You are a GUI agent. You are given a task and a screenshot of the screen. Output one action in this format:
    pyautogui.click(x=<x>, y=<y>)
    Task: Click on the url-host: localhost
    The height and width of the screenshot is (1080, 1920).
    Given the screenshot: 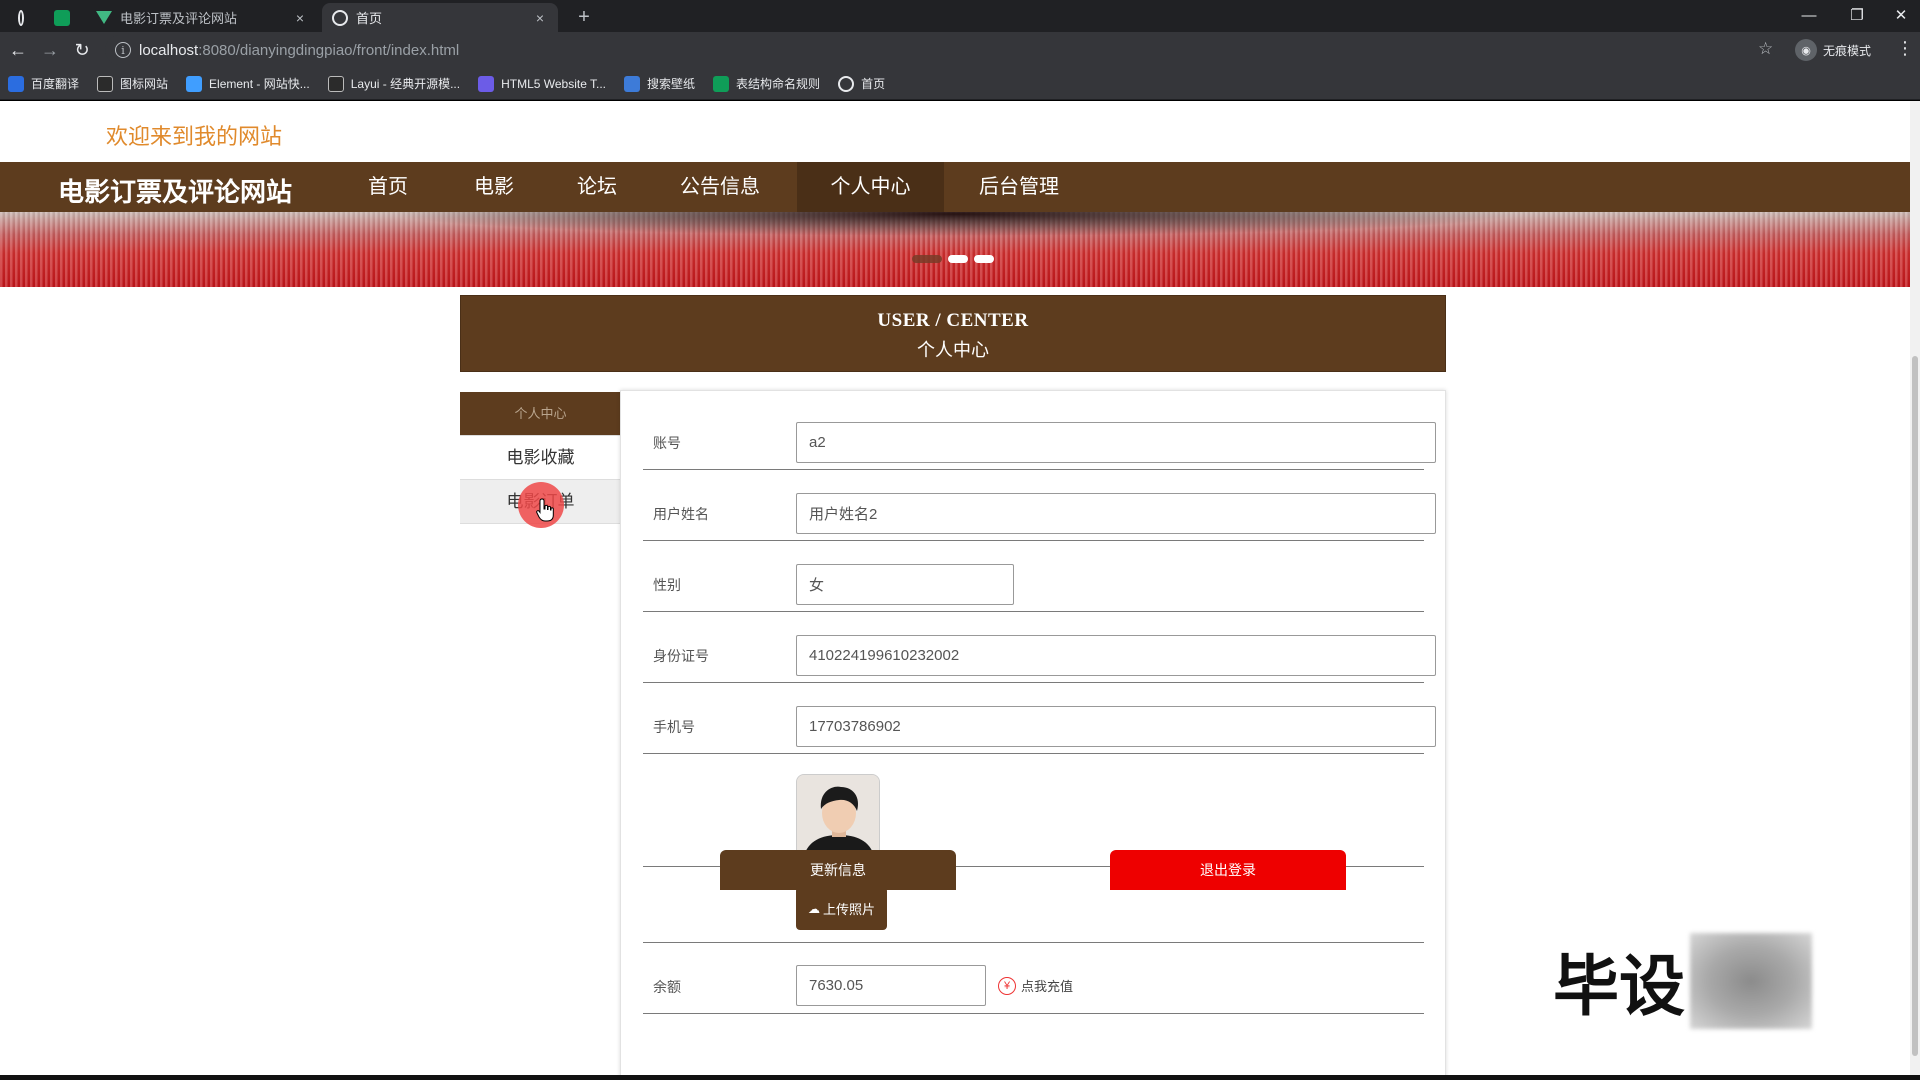 What is the action you would take?
    pyautogui.click(x=169, y=50)
    